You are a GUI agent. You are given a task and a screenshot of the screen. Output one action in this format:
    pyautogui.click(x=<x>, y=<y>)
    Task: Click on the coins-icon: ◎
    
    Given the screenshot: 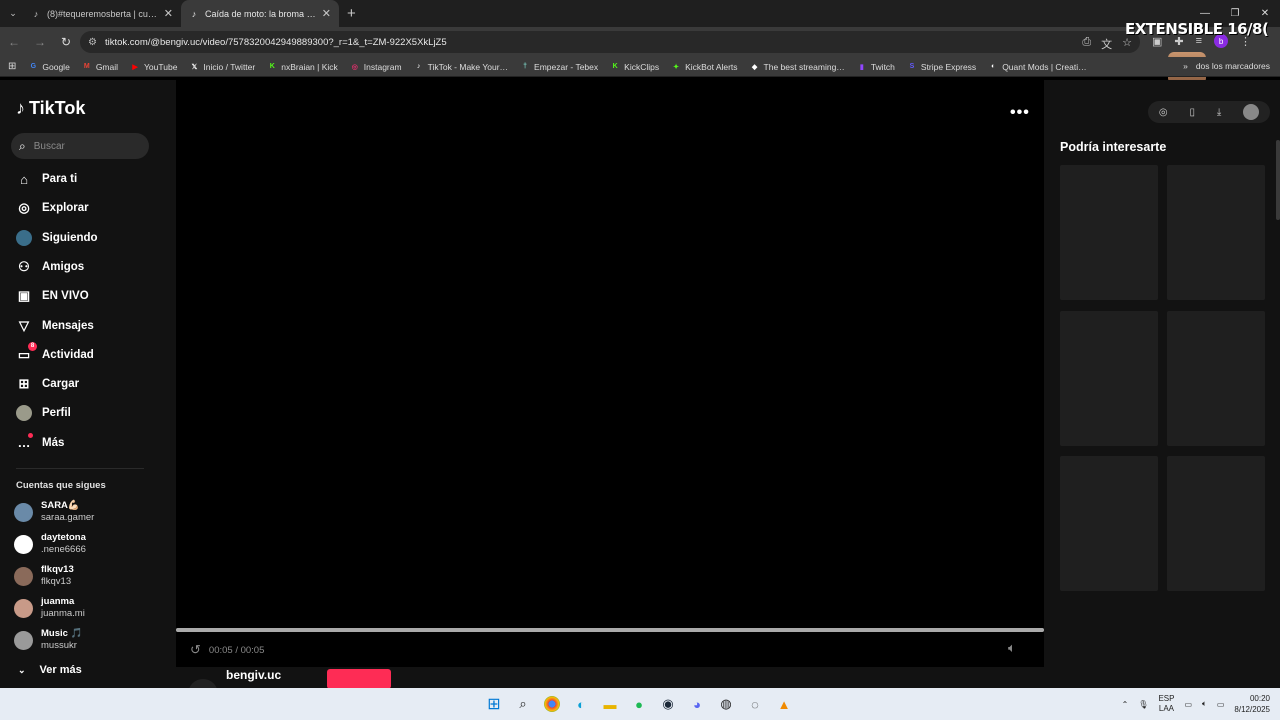 What is the action you would take?
    pyautogui.click(x=1163, y=112)
    